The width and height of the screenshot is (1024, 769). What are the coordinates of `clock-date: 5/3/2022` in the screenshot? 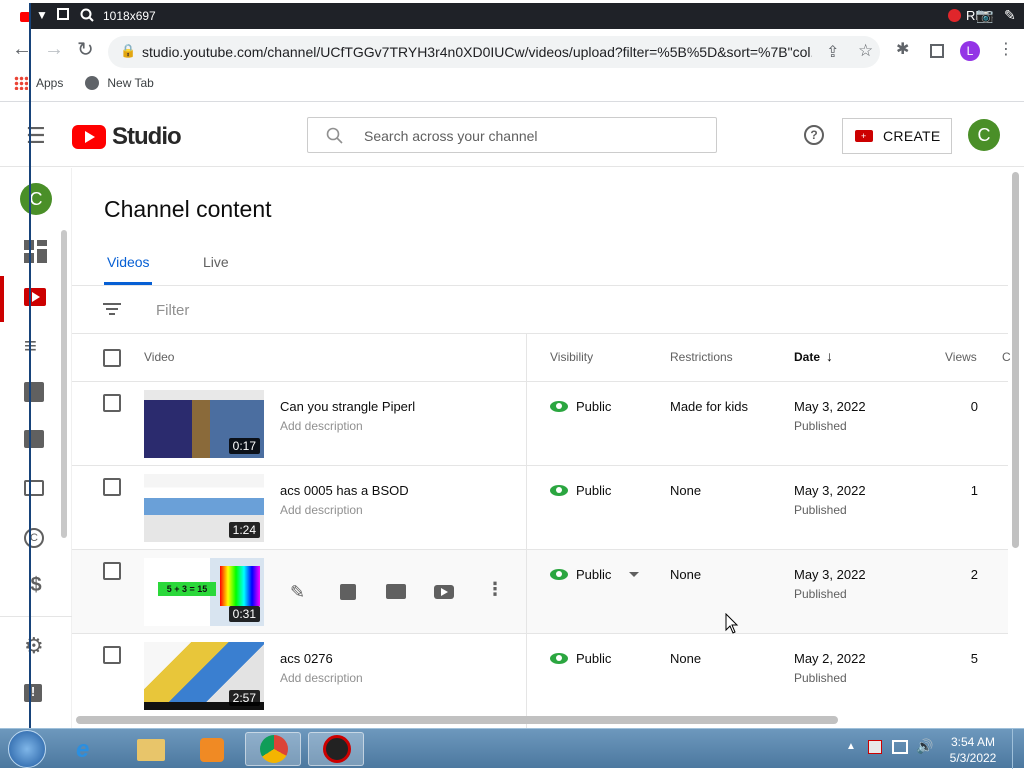 It's located at (973, 758).